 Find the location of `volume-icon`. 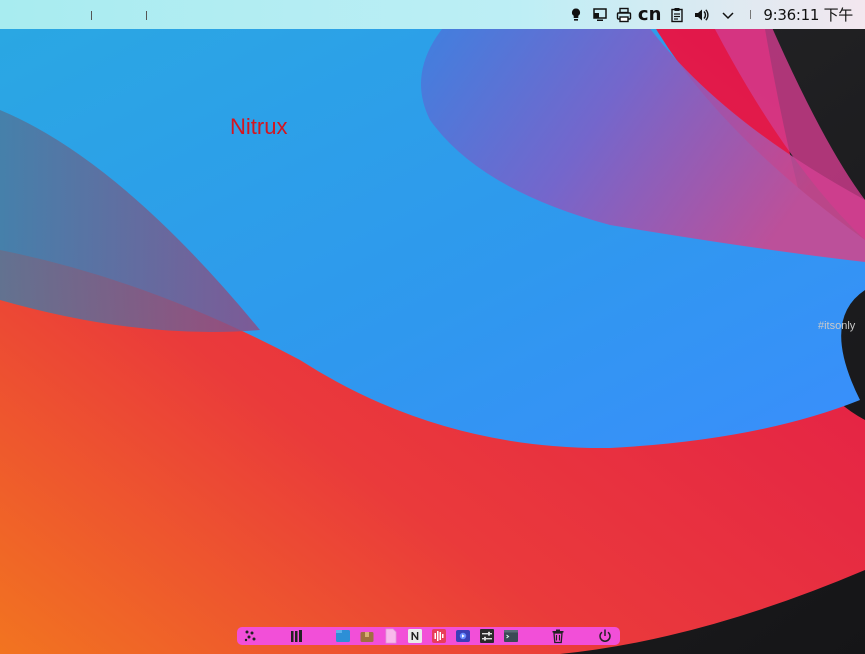

volume-icon is located at coordinates (701, 15).